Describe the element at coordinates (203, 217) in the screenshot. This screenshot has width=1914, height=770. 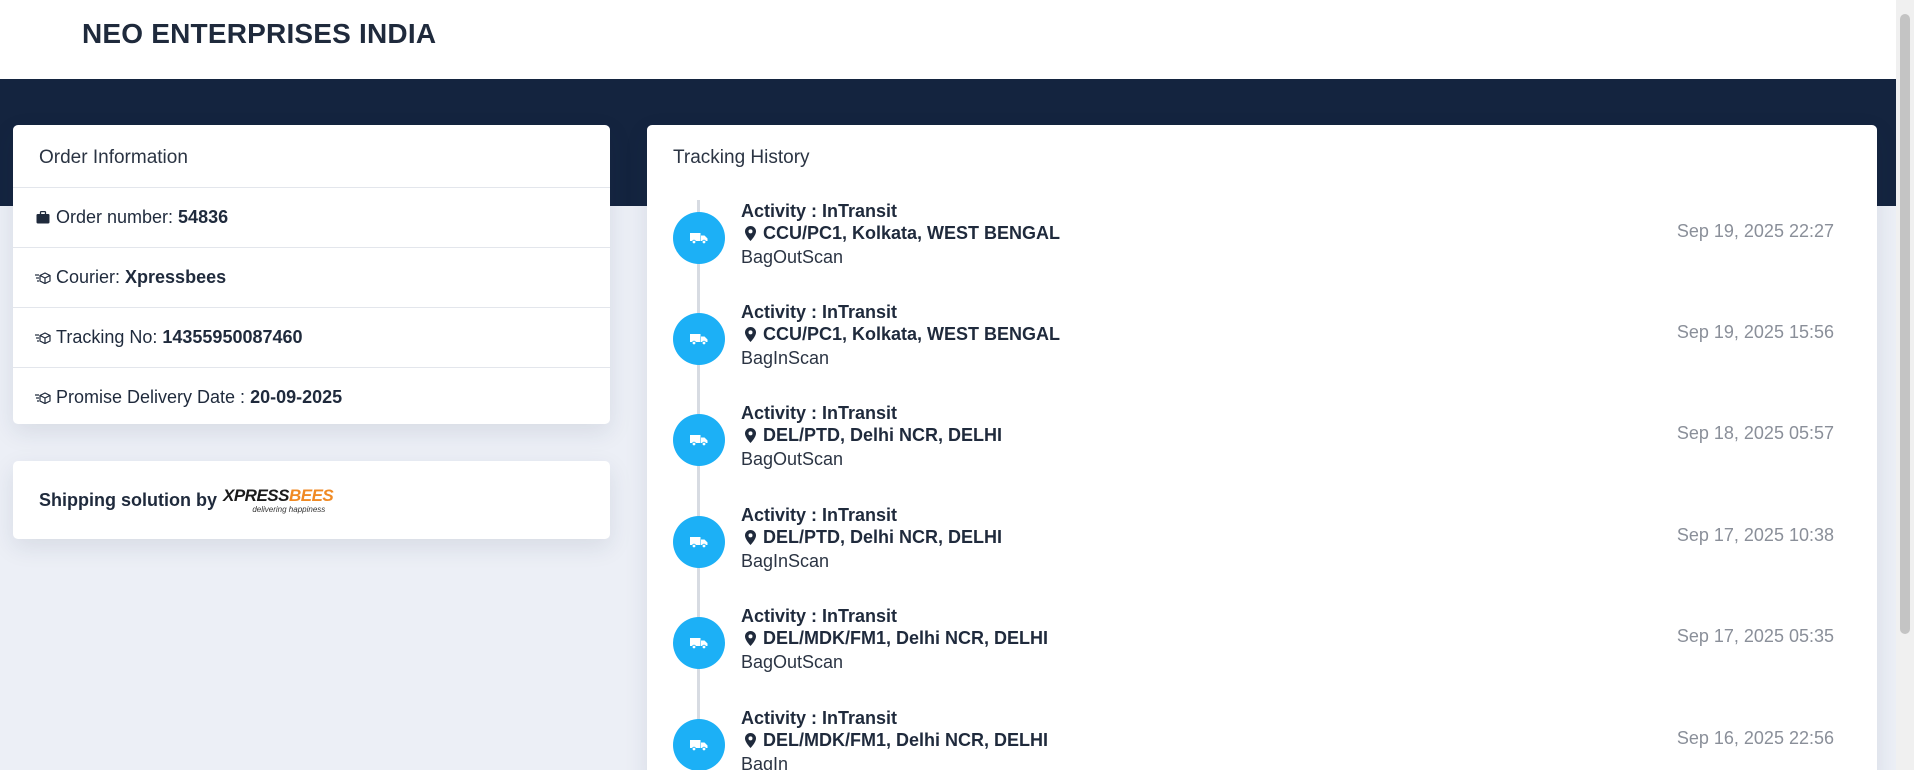
I see `order-number-value: 54836` at that location.